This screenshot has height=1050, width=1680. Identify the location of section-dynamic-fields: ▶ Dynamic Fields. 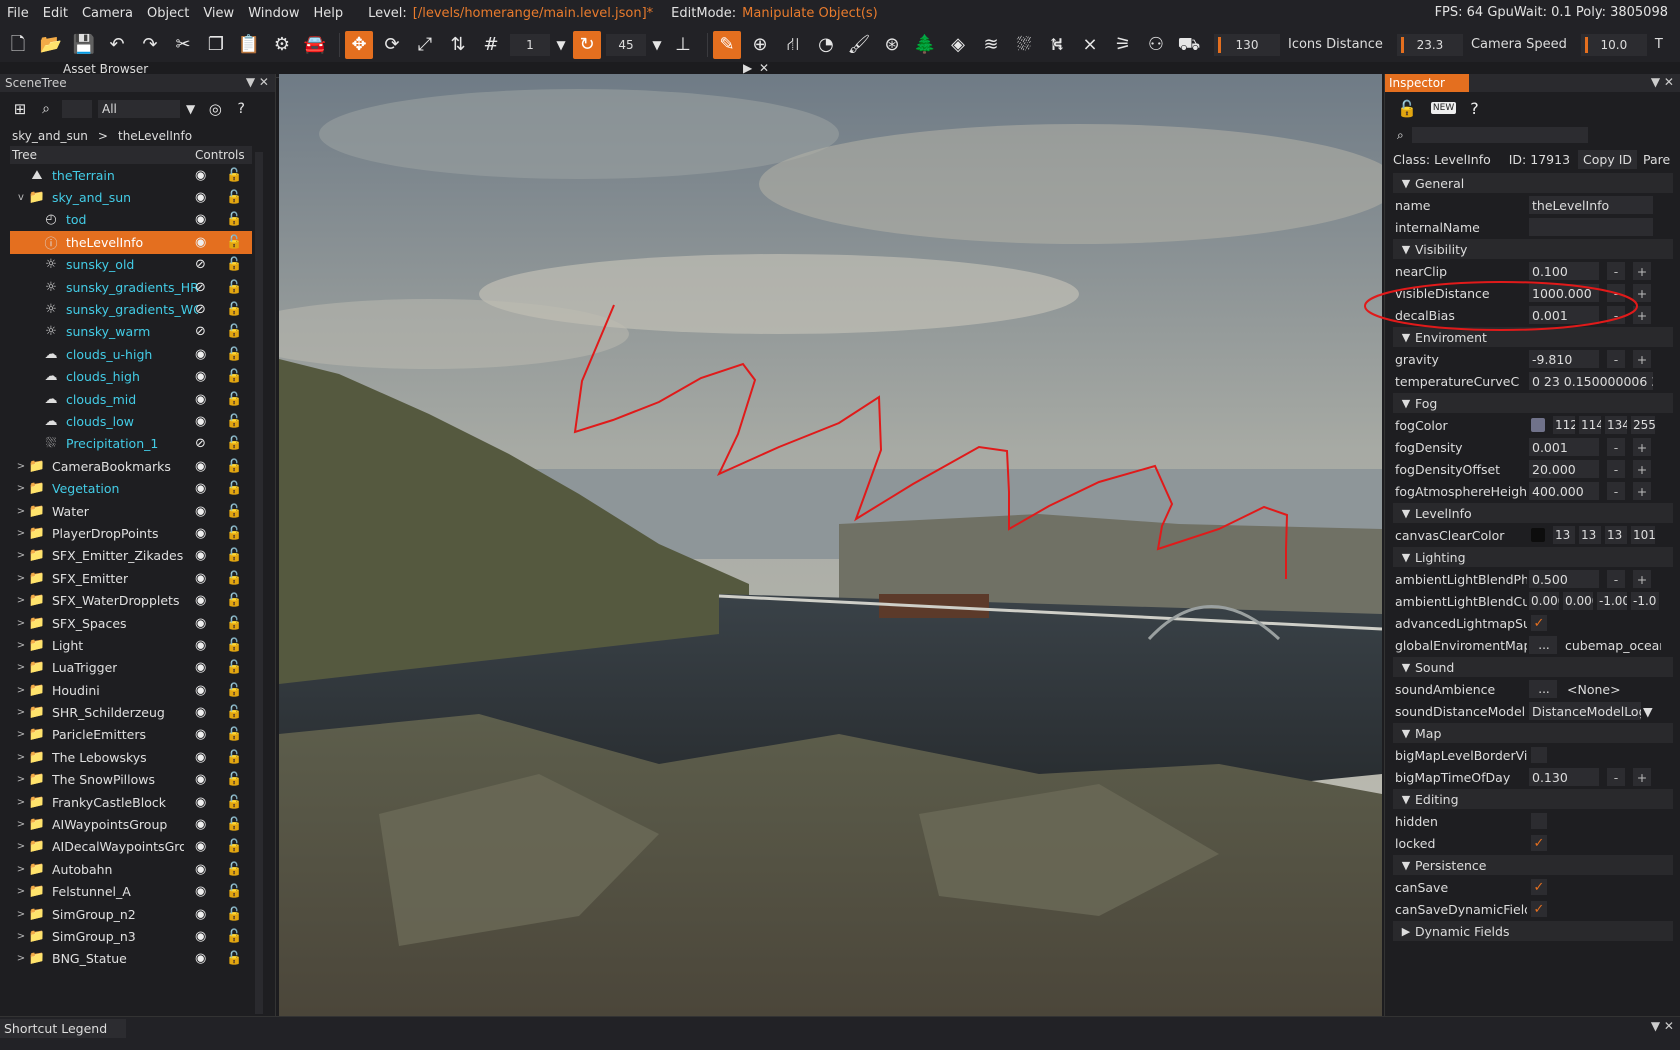
(1533, 931).